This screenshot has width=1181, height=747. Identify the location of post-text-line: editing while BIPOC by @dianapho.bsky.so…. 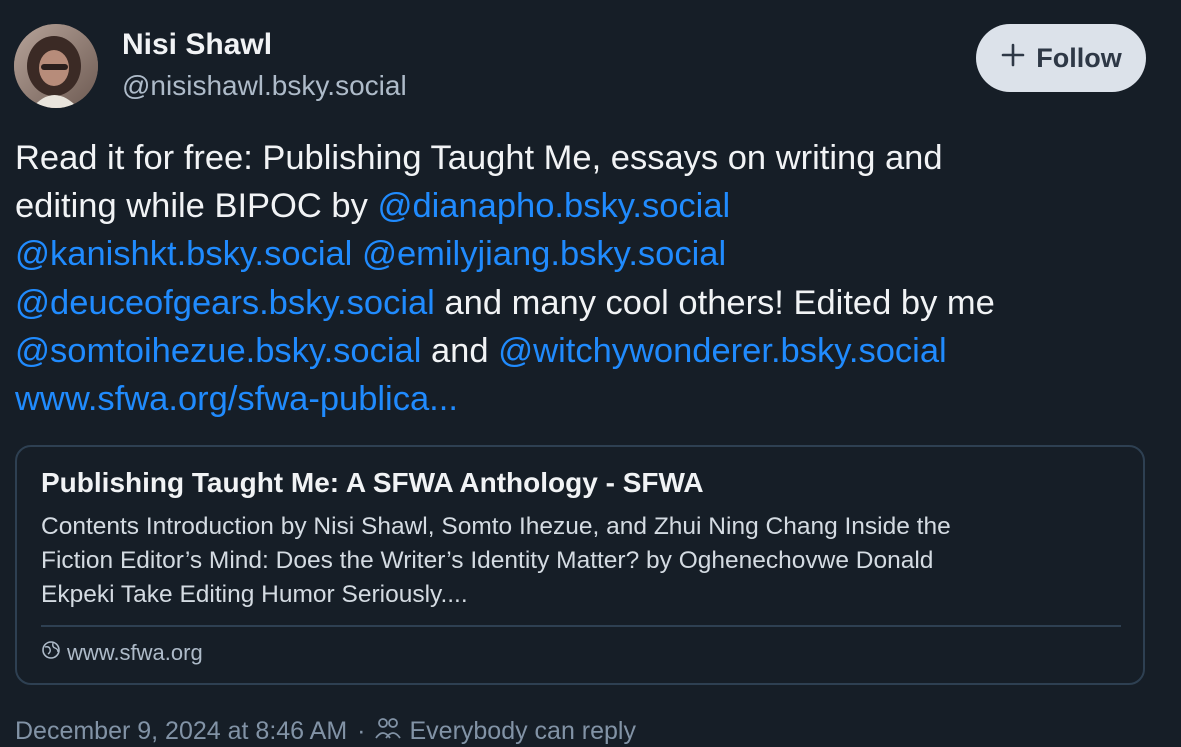
(590, 206).